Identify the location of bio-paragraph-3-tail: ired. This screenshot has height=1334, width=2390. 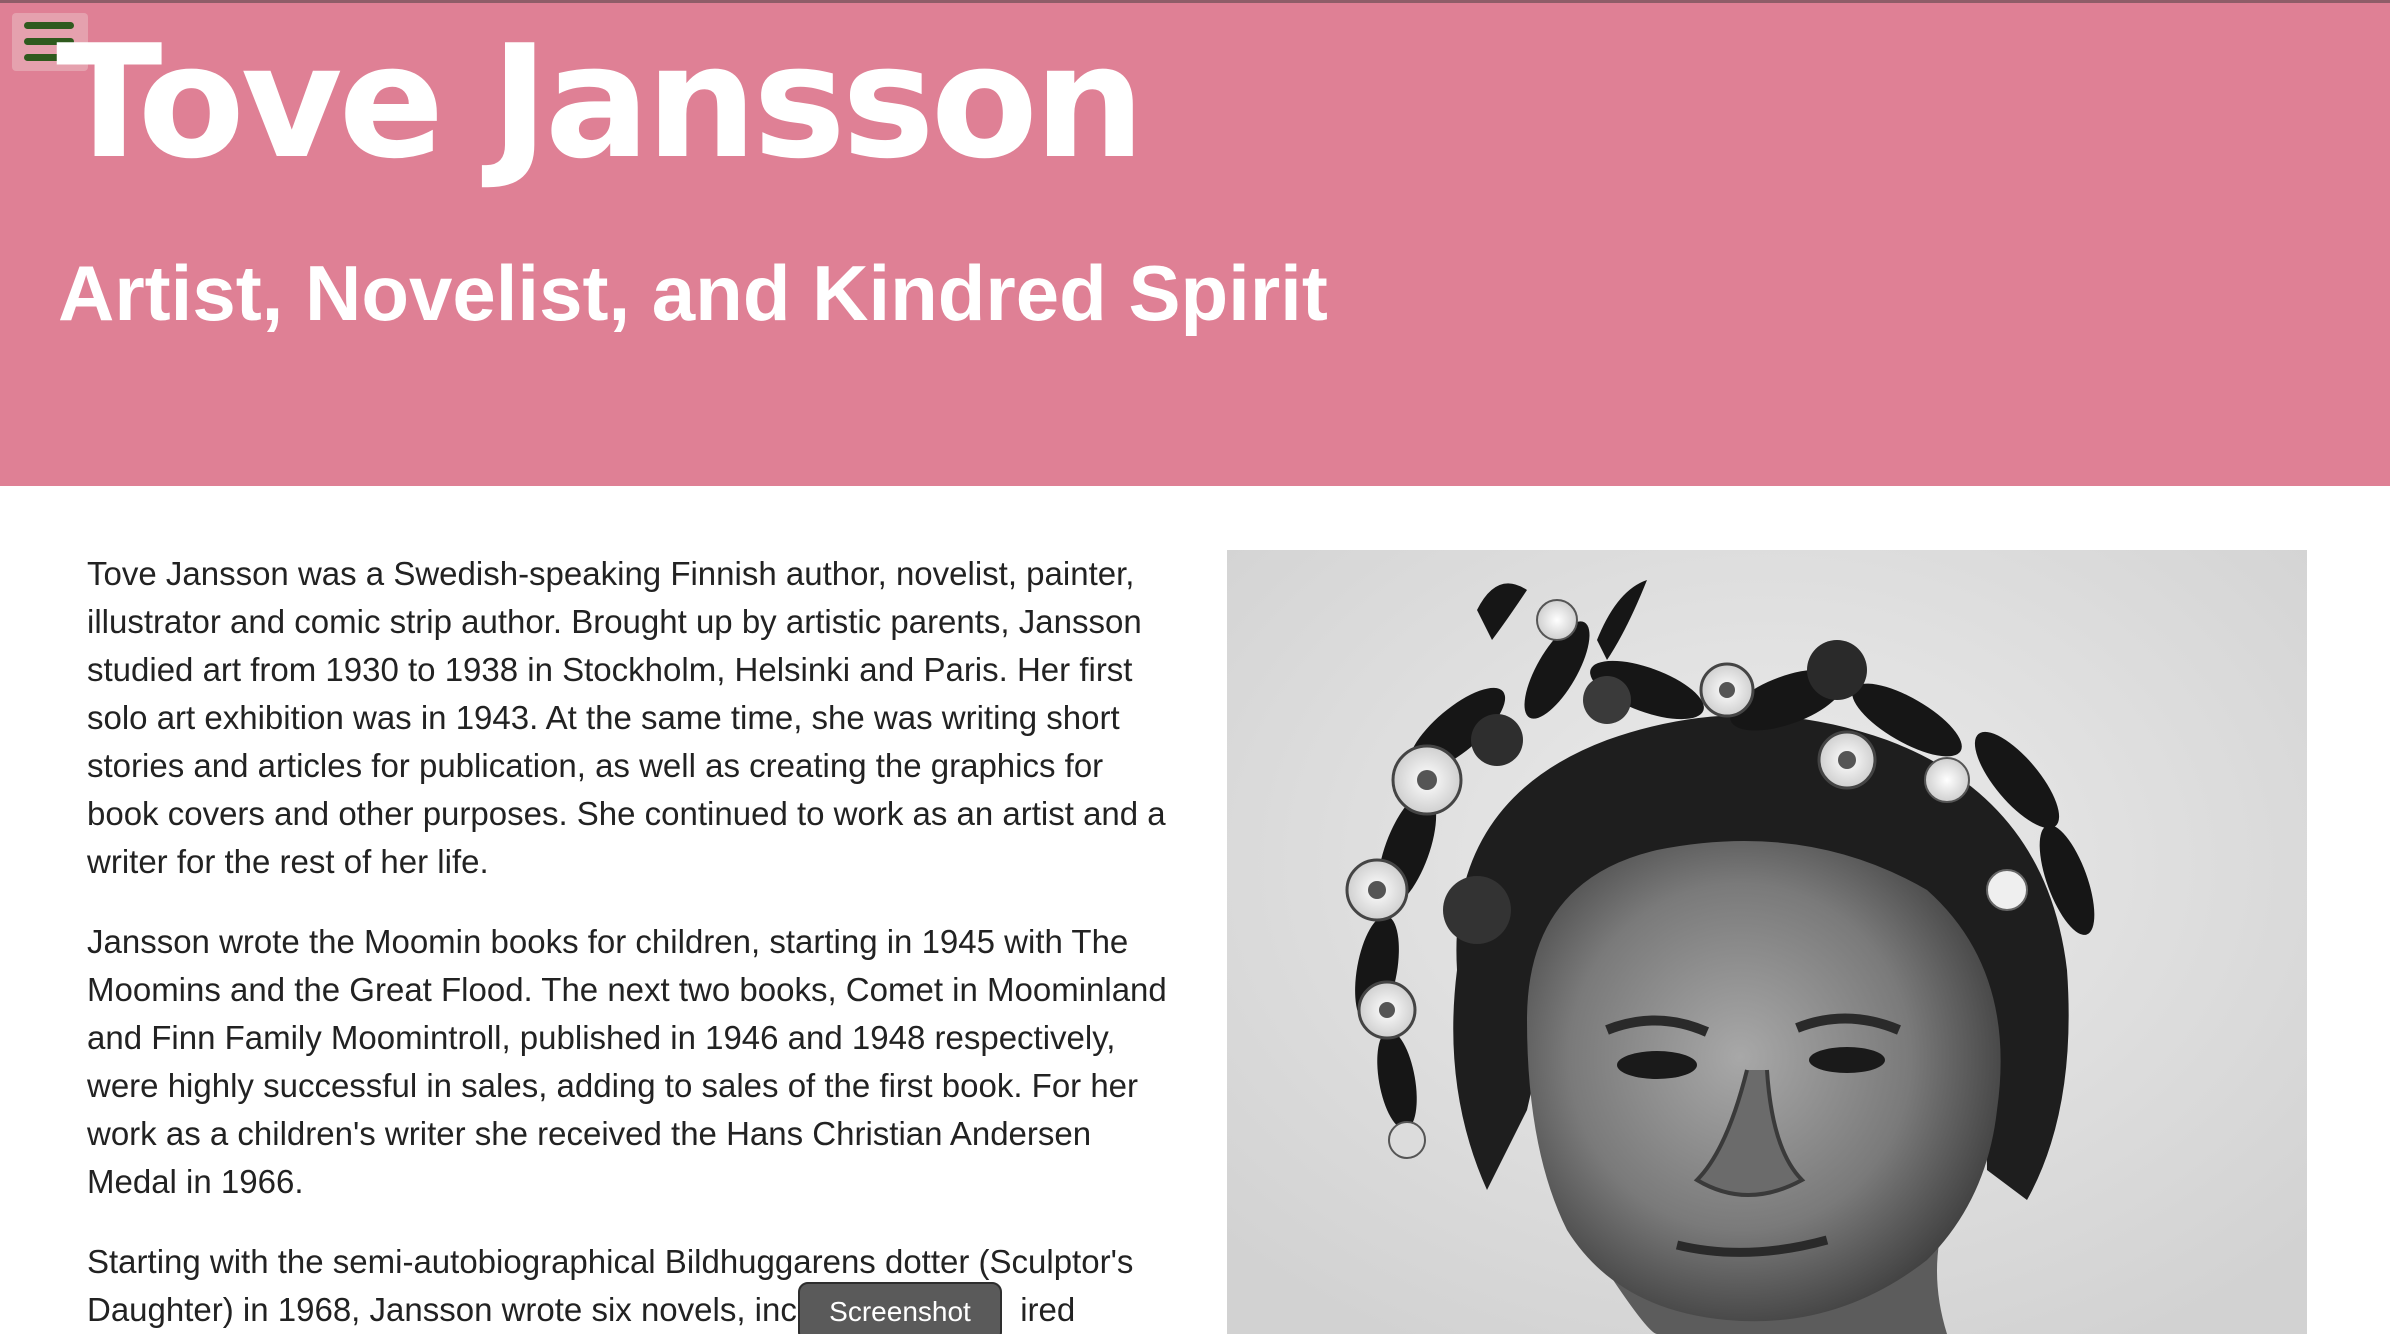
(1048, 1309).